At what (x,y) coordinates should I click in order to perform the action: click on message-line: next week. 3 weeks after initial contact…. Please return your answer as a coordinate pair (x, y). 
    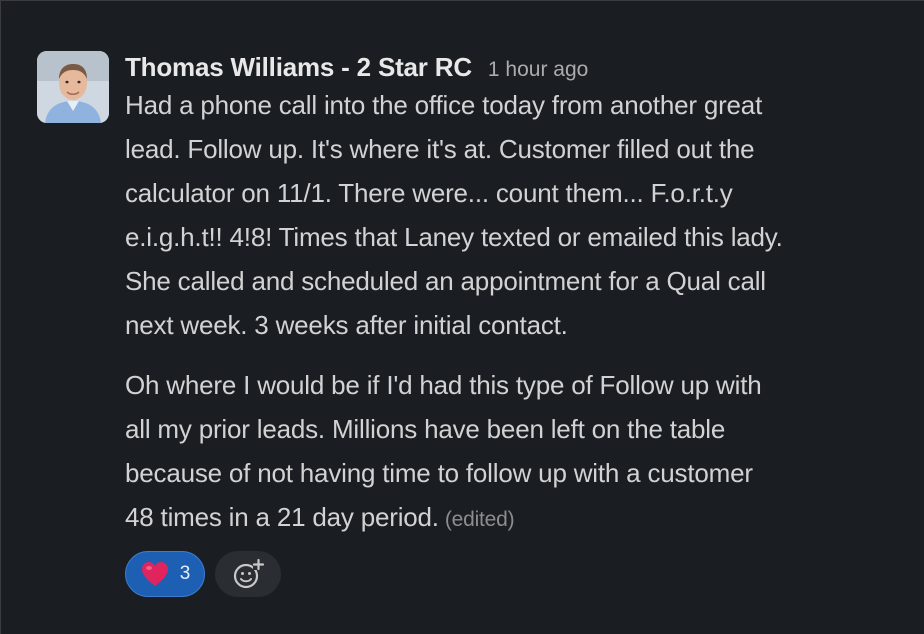
    Looking at the image, I should click on (346, 325).